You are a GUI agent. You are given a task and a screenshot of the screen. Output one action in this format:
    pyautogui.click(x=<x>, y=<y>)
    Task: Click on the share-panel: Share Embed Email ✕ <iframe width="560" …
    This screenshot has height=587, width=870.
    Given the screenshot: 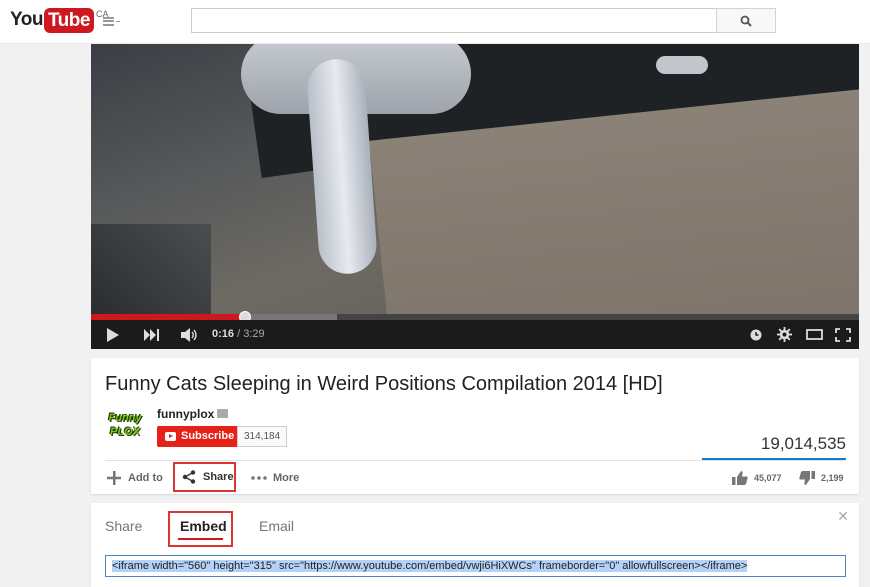 What is the action you would take?
    pyautogui.click(x=475, y=545)
    